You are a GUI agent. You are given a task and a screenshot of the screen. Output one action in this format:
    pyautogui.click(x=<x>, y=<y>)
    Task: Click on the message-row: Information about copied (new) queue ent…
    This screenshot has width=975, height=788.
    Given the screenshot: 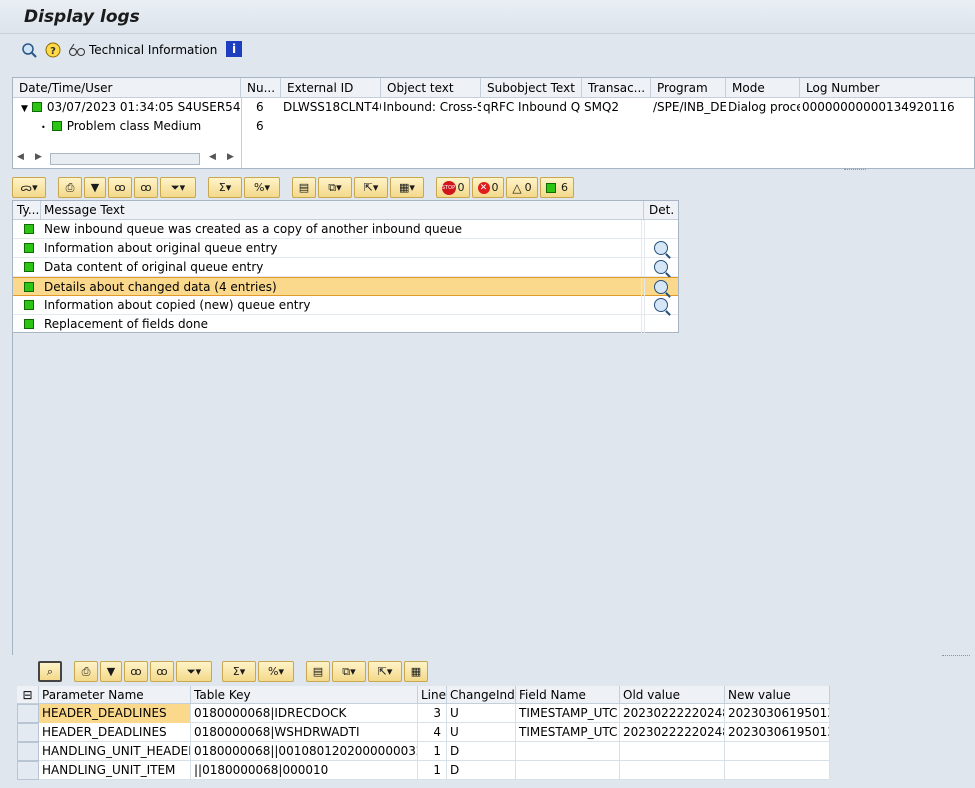 What is the action you would take?
    pyautogui.click(x=345, y=305)
    